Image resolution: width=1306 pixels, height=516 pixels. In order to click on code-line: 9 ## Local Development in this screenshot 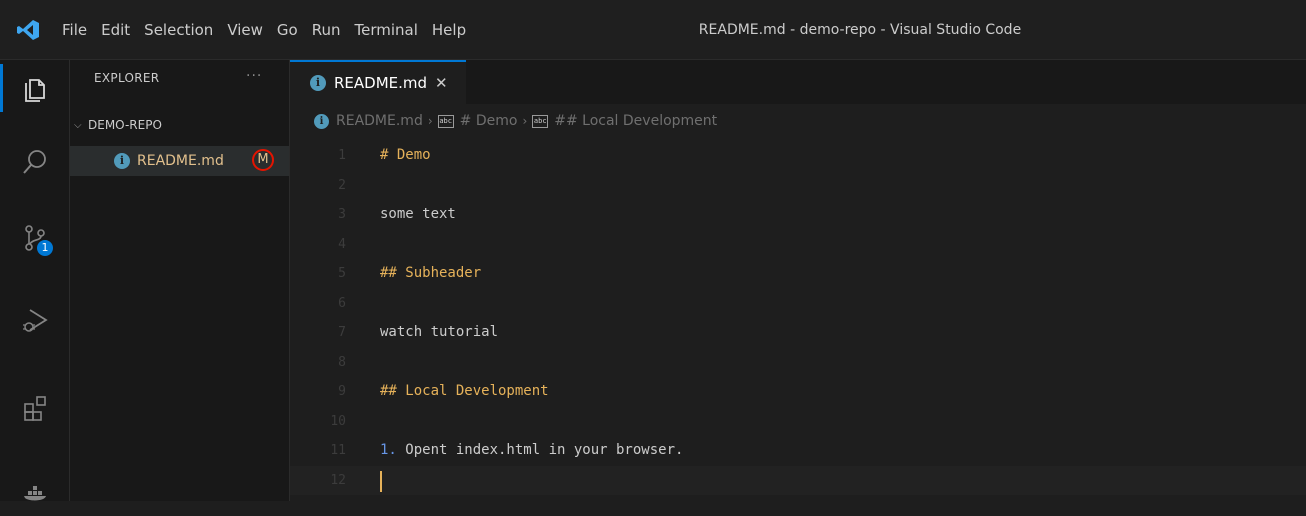, I will do `click(798, 392)`.